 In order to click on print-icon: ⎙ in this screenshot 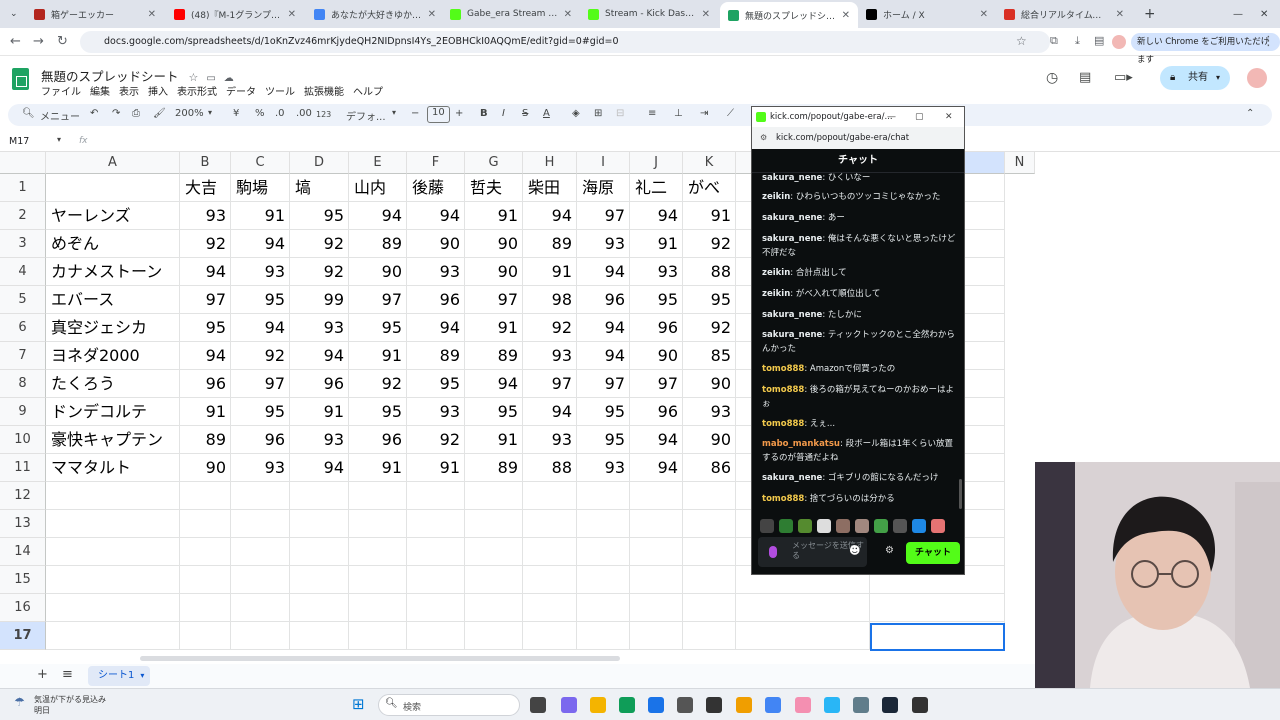, I will do `click(136, 113)`.